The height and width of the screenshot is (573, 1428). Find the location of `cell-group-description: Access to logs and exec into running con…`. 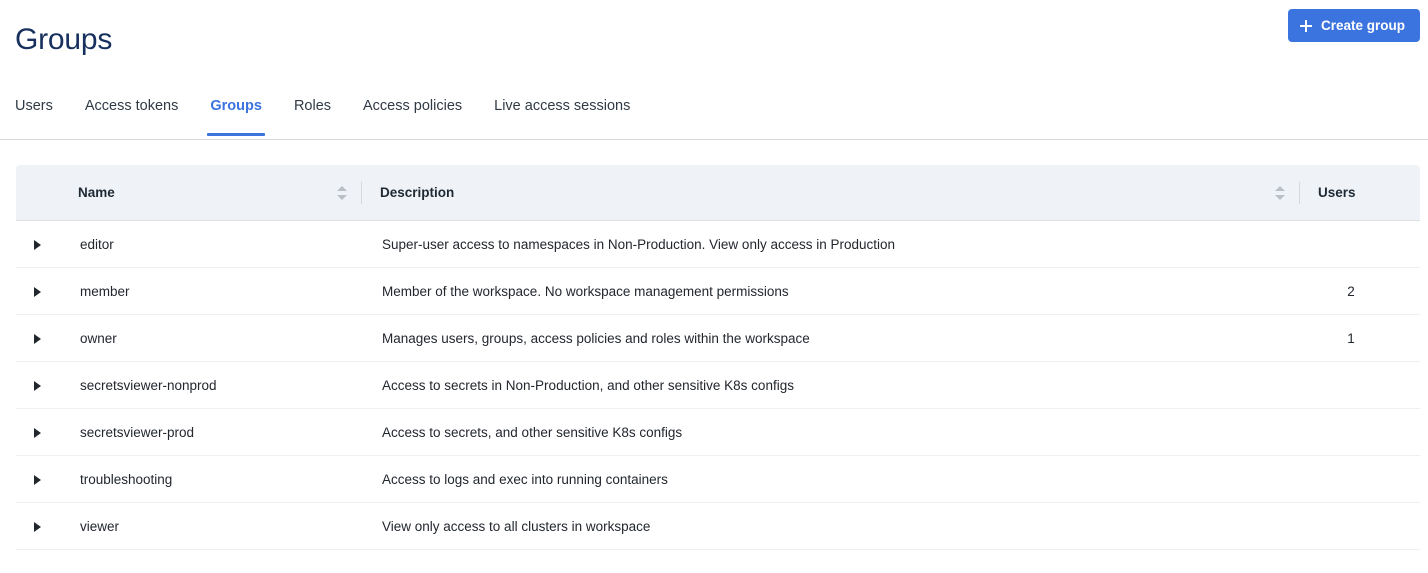

cell-group-description: Access to logs and exec into running con… is located at coordinates (849, 479).